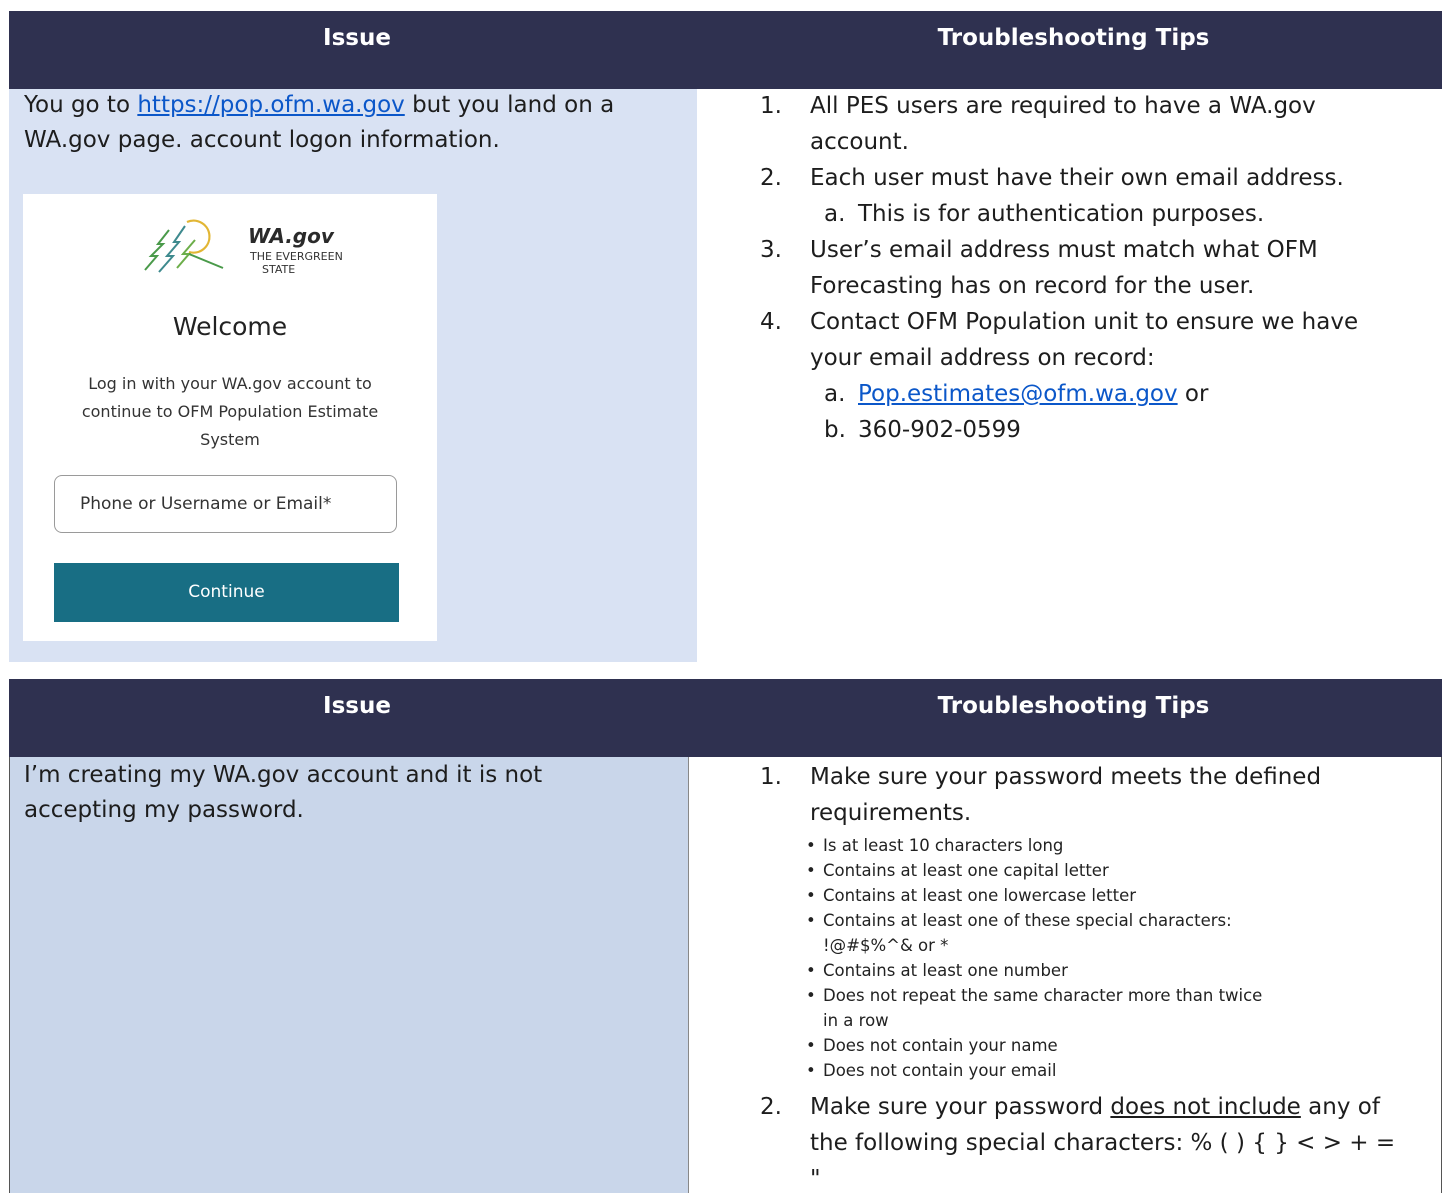  Describe the element at coordinates (1205, 1107) in the screenshot. I see `underlined-text: does not include` at that location.